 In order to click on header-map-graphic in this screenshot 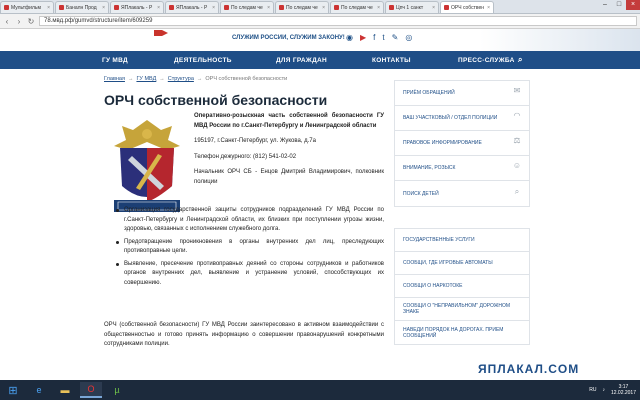, I will do `click(560, 40)`.